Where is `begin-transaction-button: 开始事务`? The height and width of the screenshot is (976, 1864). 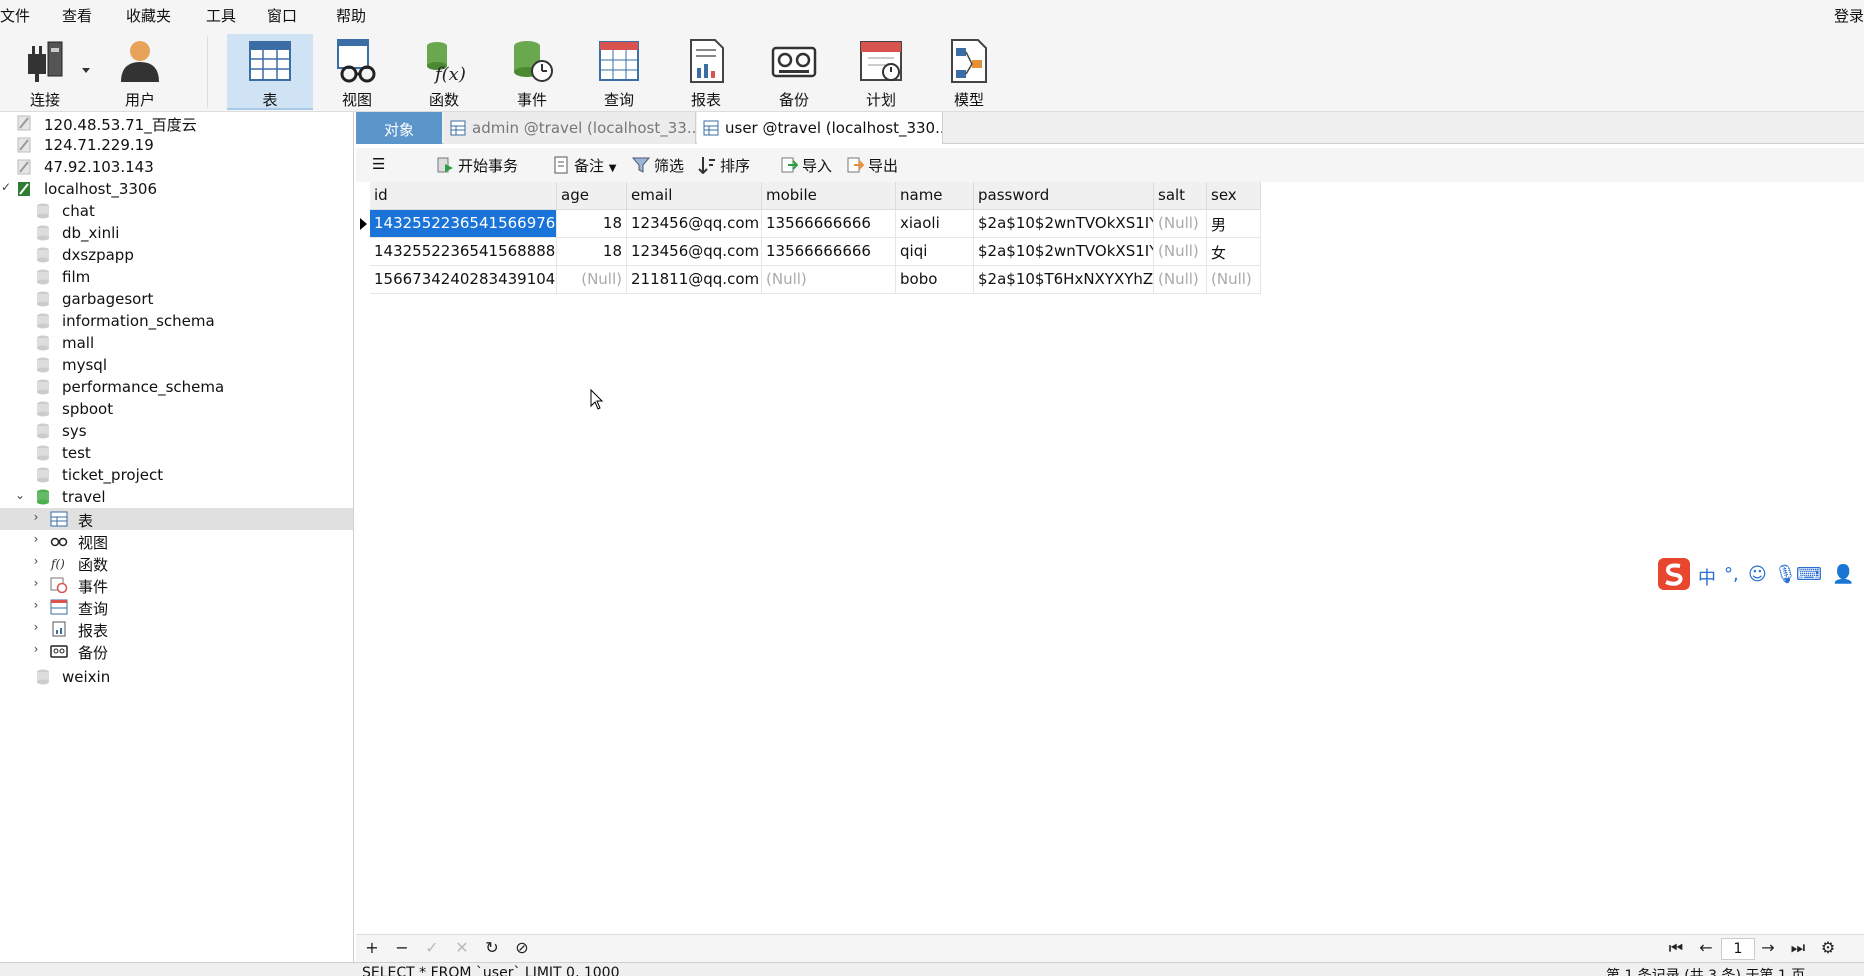
begin-transaction-button: 开始事务 is located at coordinates (477, 165).